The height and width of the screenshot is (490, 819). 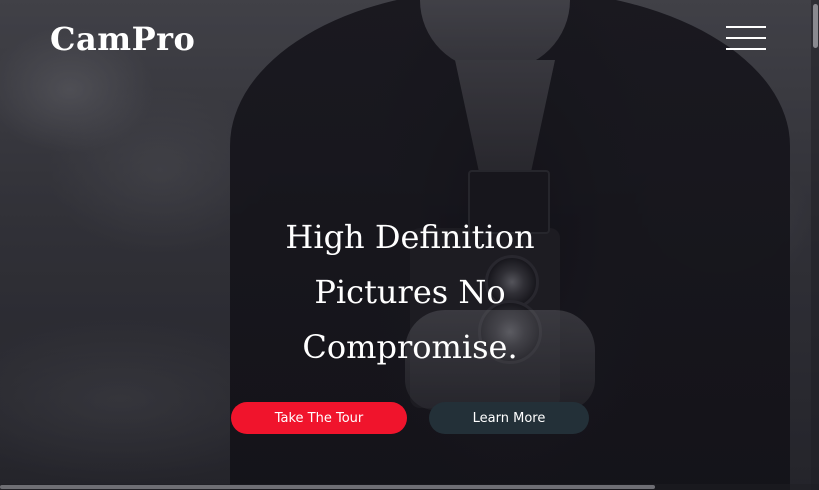 What do you see at coordinates (319, 418) in the screenshot?
I see `take-the-tour-button: Take The Tour` at bounding box center [319, 418].